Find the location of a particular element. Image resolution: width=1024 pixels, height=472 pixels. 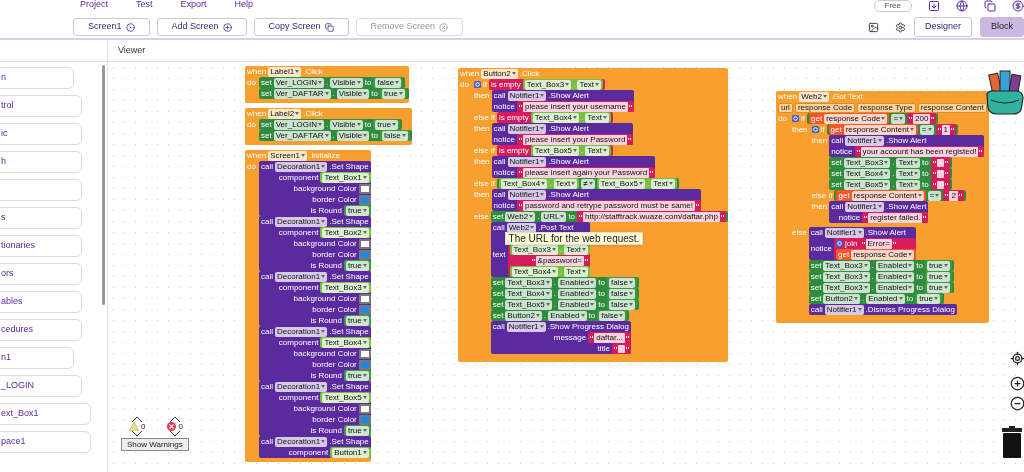

setter-block: set Button2 . Enabled to true is located at coordinates (876, 298).